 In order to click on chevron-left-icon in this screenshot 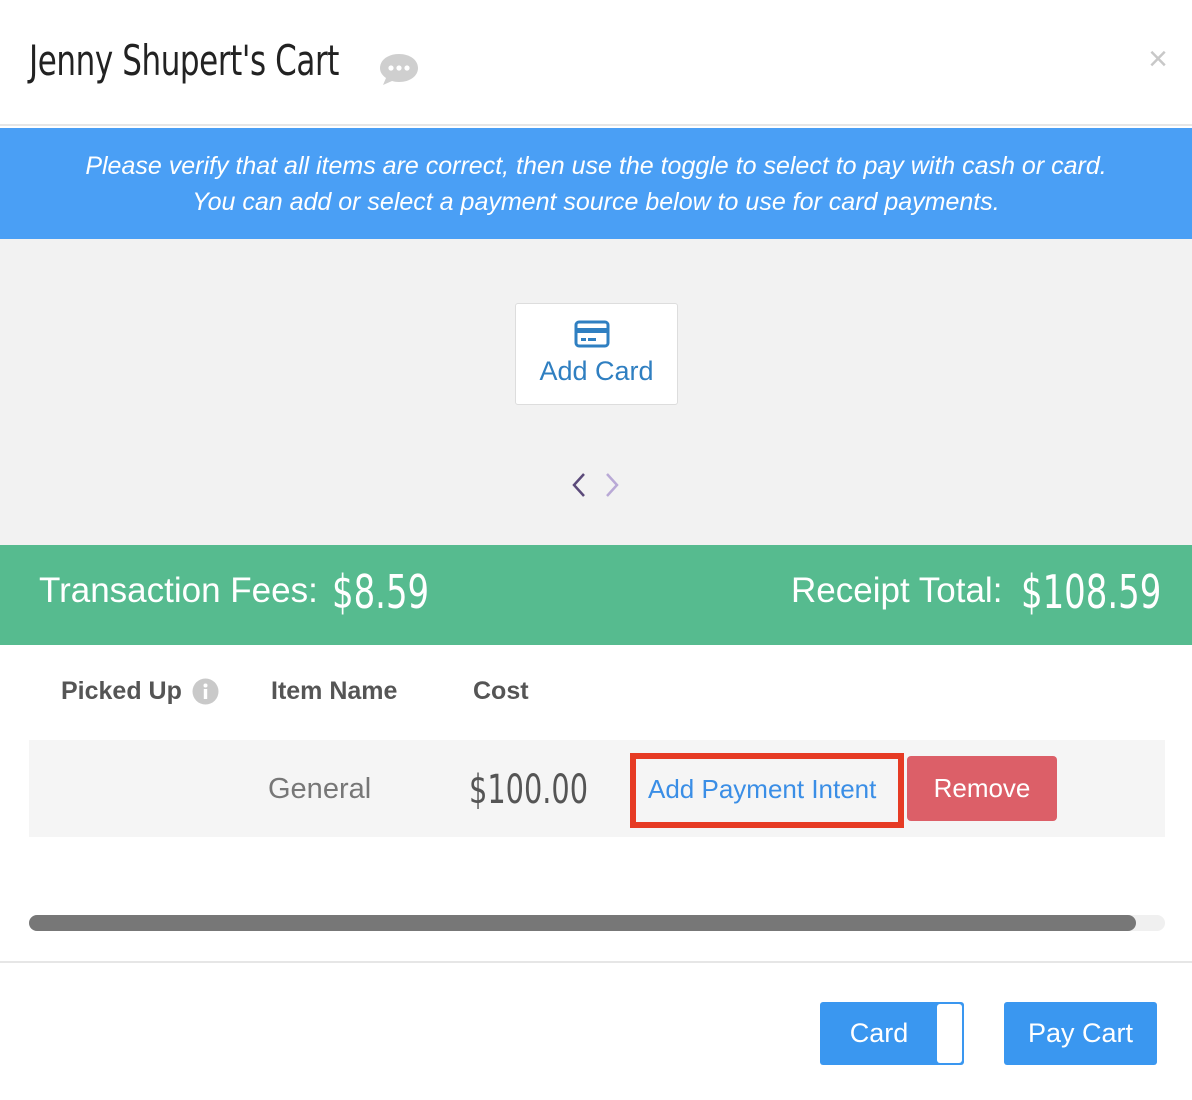, I will do `click(579, 485)`.